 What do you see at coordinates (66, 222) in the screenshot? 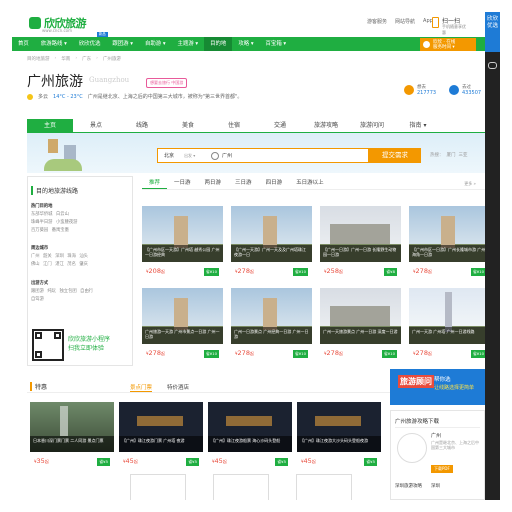
I see `sidebar-link: 小蛮腰夜游` at bounding box center [66, 222].